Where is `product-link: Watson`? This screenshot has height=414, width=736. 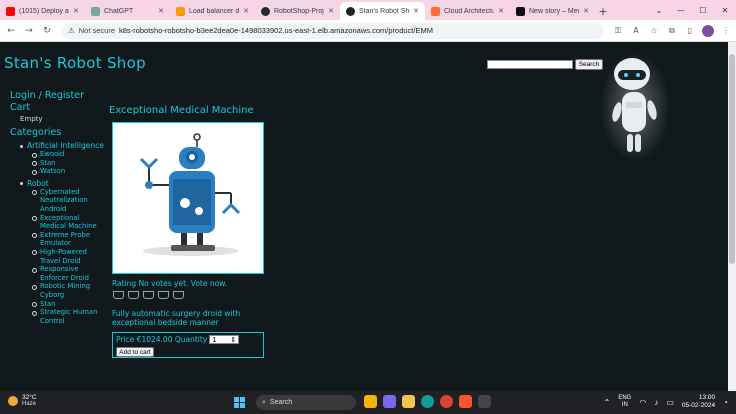
product-link: Watson is located at coordinates (68, 171).